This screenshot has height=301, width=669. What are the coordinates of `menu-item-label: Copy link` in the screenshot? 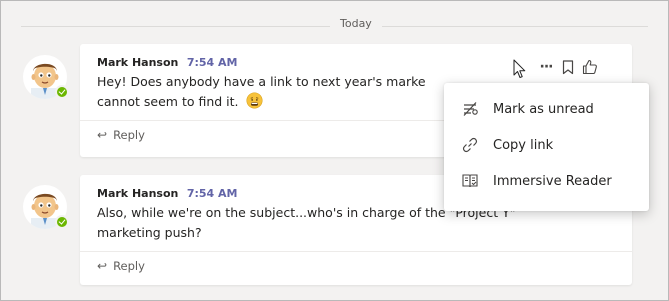 It's located at (523, 145).